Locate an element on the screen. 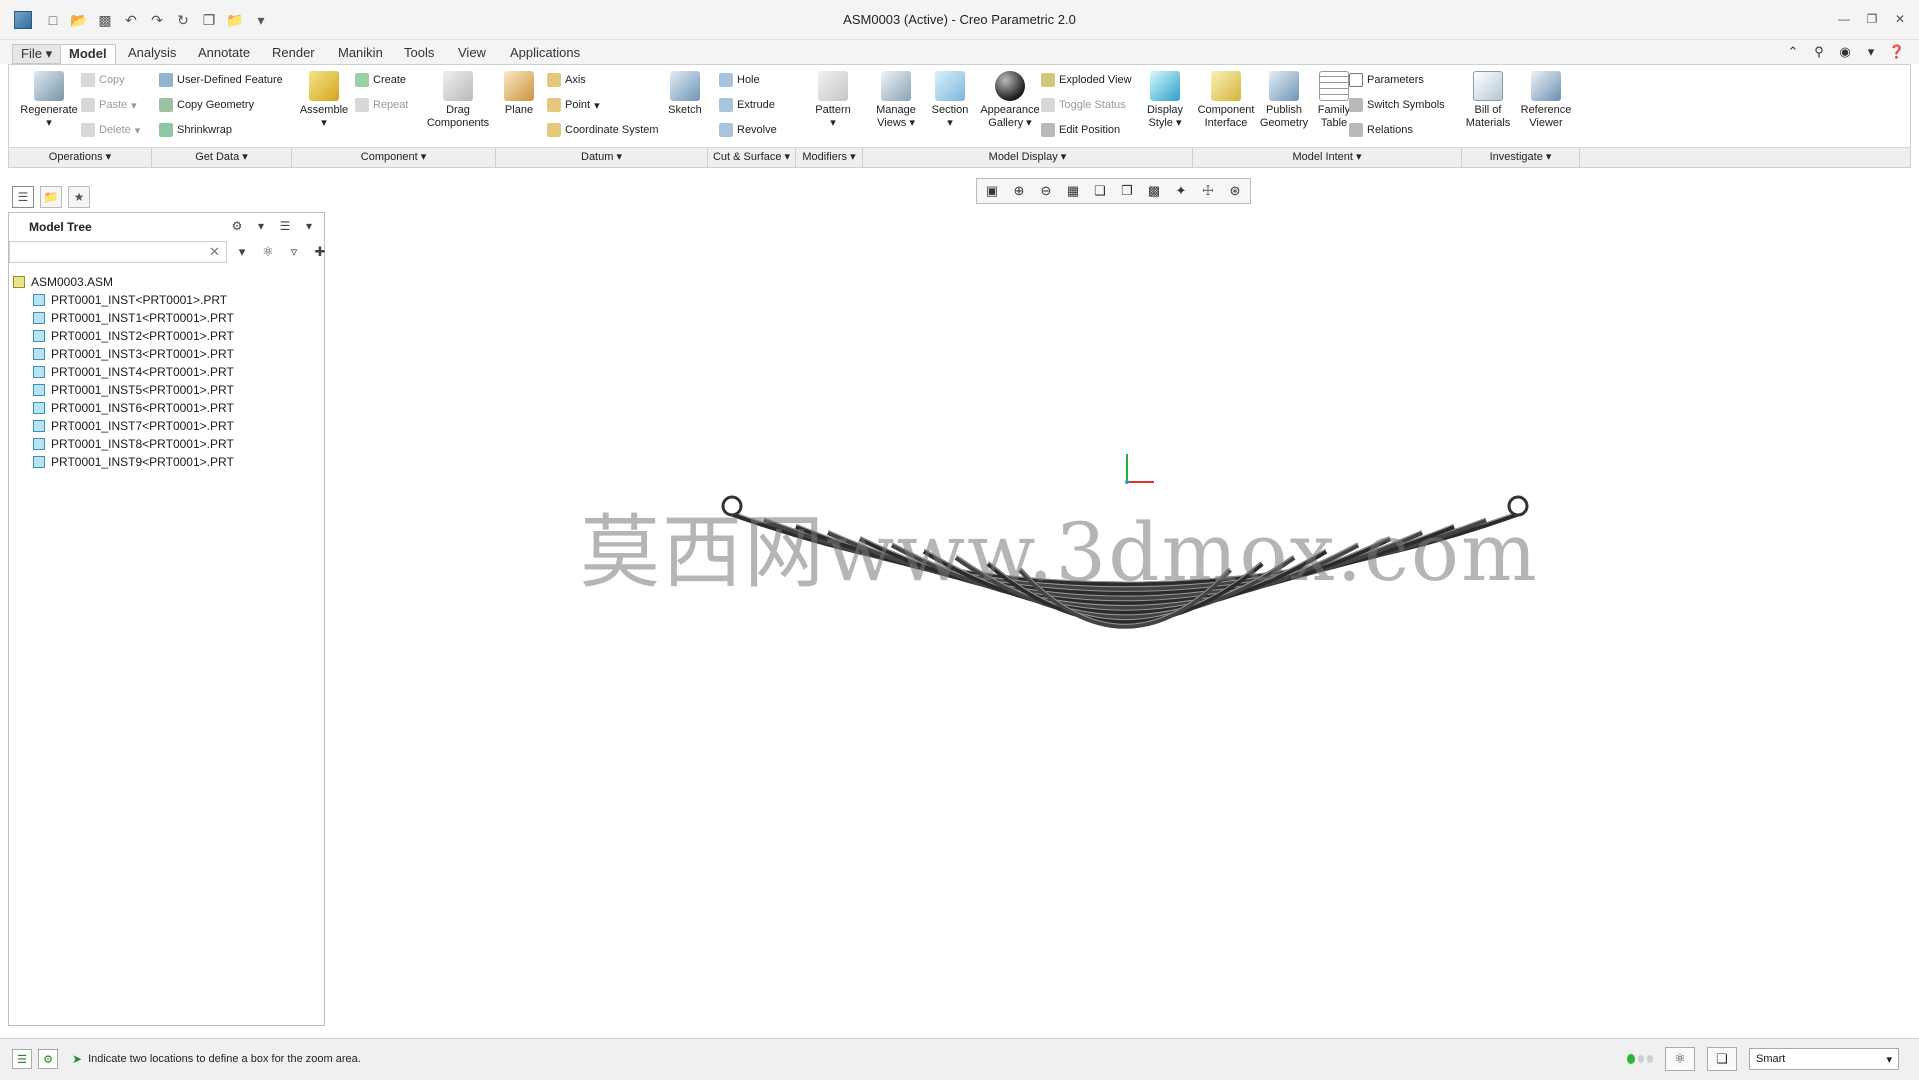 This screenshot has width=1919, height=1080. sketch-button: Sketch is located at coordinates (685, 94).